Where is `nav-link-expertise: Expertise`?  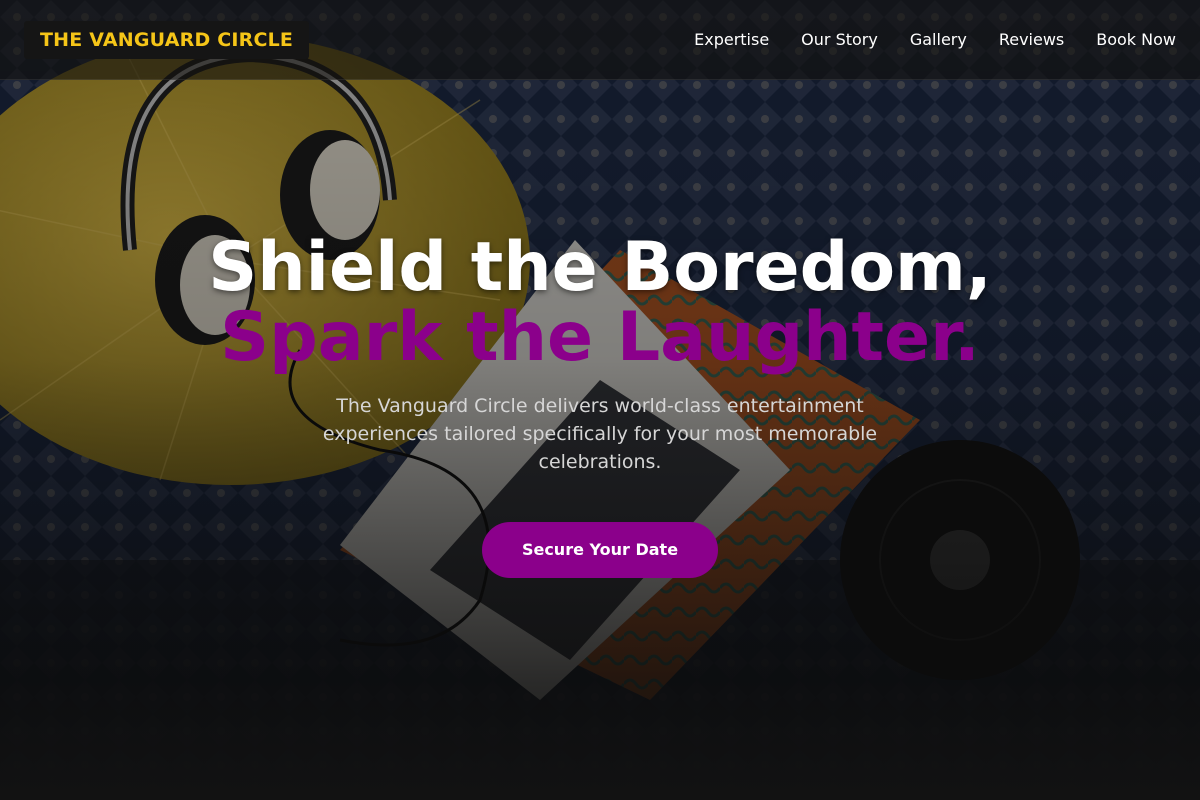 nav-link-expertise: Expertise is located at coordinates (731, 39).